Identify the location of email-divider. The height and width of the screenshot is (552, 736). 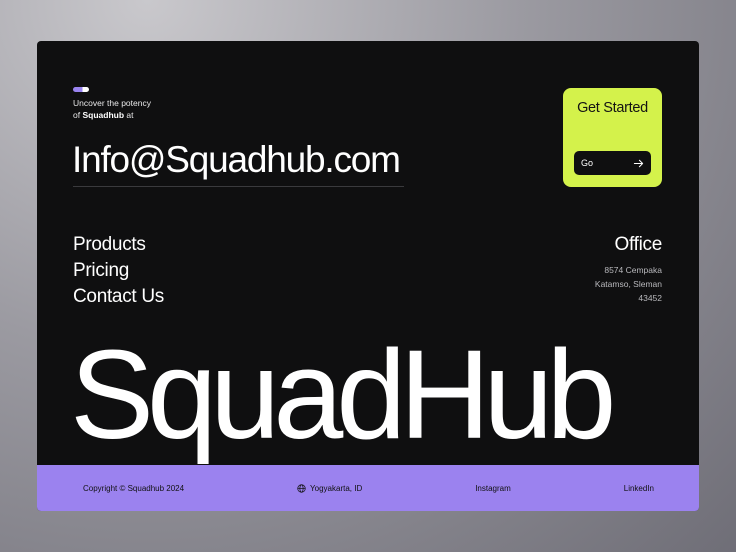
(238, 186).